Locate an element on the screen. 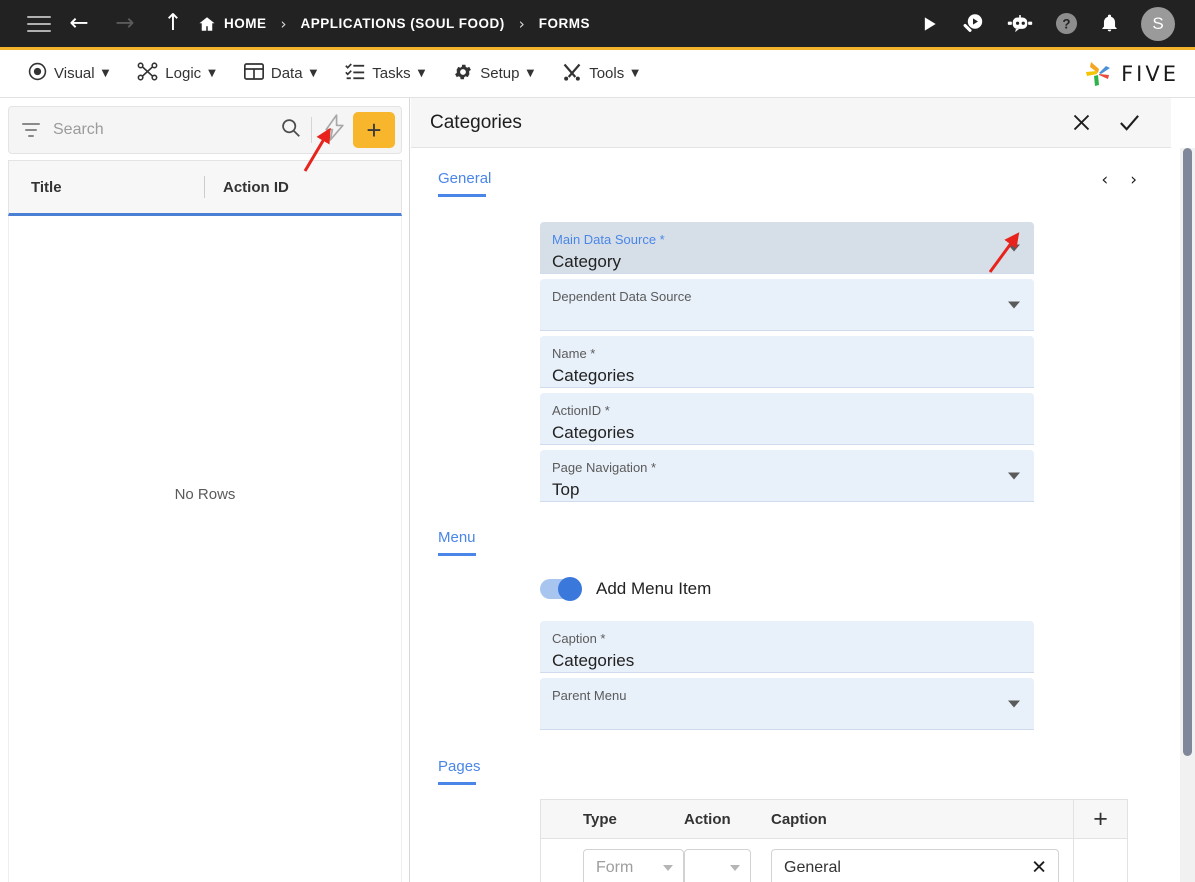 Image resolution: width=1195 pixels, height=882 pixels. menu-item-tasks: Tasks ▼ is located at coordinates (385, 73).